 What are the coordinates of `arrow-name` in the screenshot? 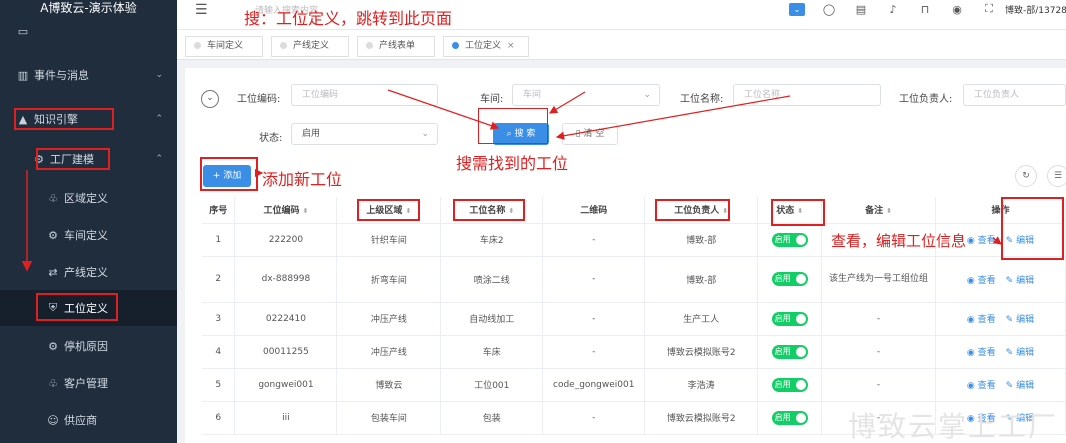 It's located at (673, 117).